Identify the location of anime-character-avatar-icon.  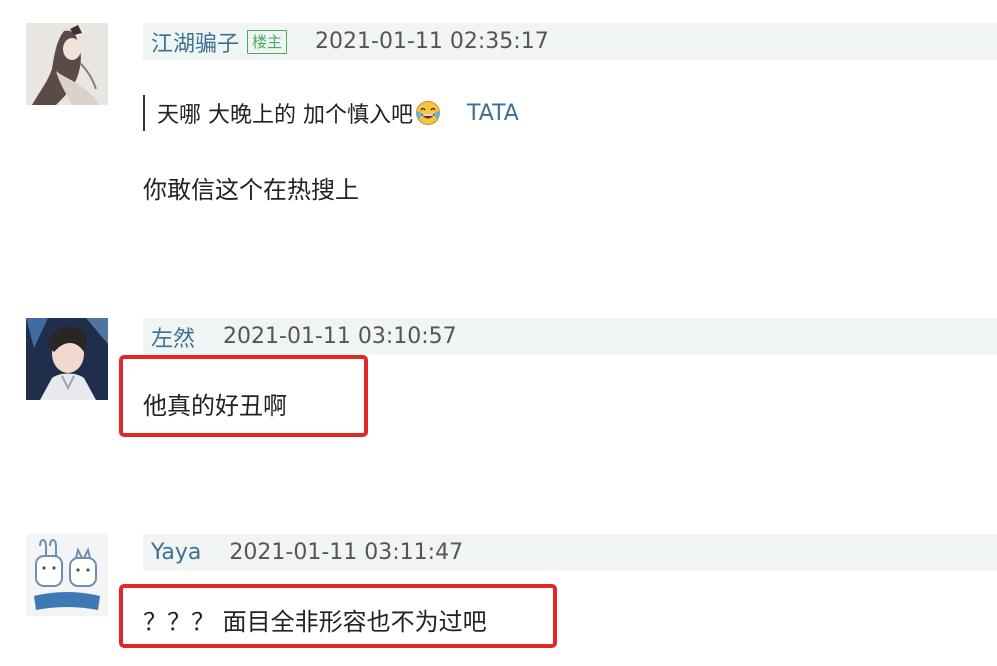
(67, 64).